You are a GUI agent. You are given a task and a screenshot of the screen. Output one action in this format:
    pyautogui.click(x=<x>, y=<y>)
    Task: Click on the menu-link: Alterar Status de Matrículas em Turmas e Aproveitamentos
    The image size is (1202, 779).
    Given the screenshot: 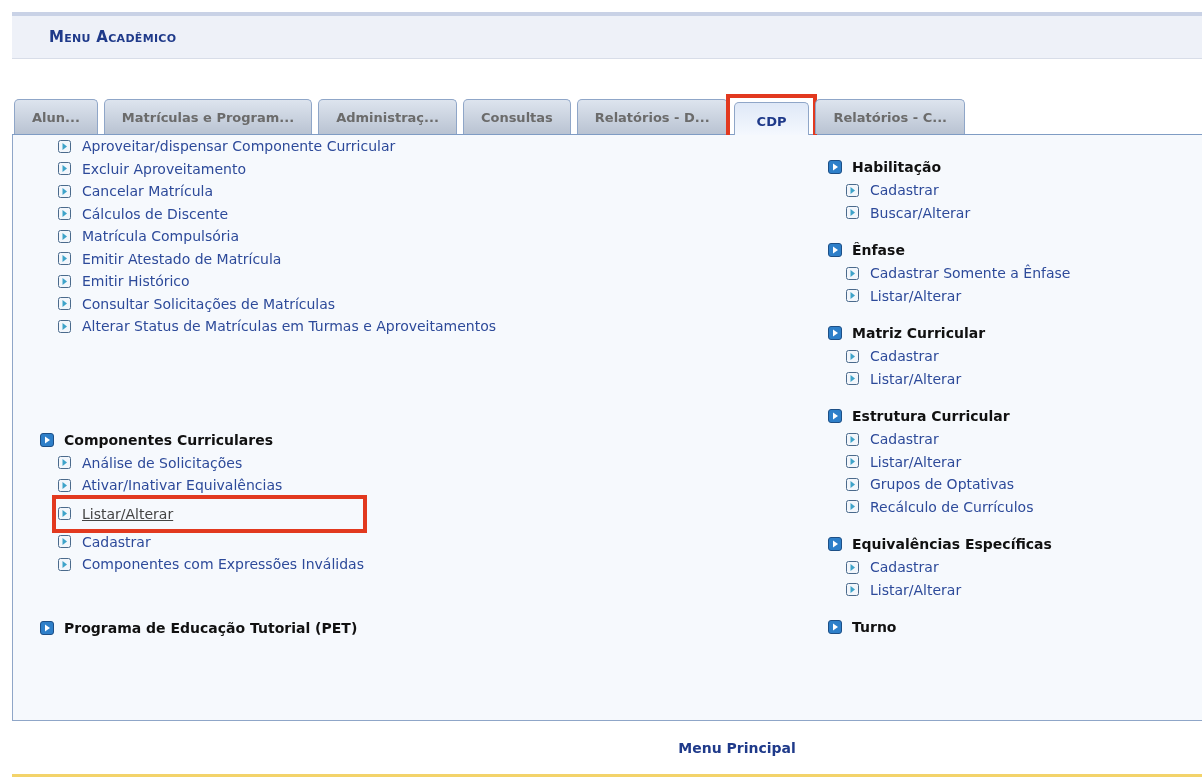 What is the action you would take?
    pyautogui.click(x=289, y=326)
    